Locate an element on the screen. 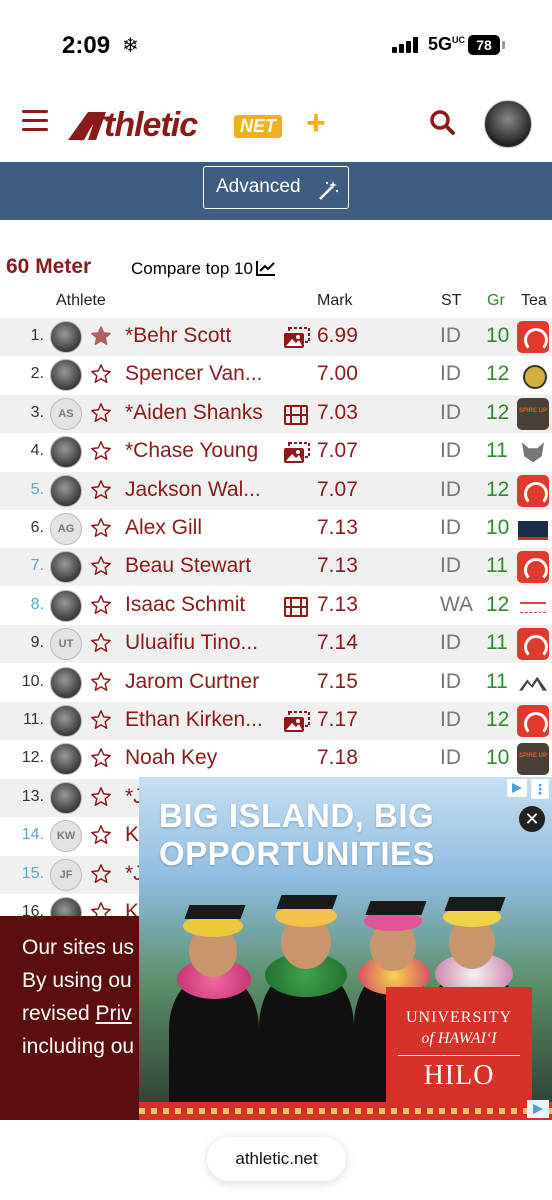 The image size is (552, 1200). table-row: 6. AG Alex Gill 7.13 ID 10 is located at coordinates (276, 529).